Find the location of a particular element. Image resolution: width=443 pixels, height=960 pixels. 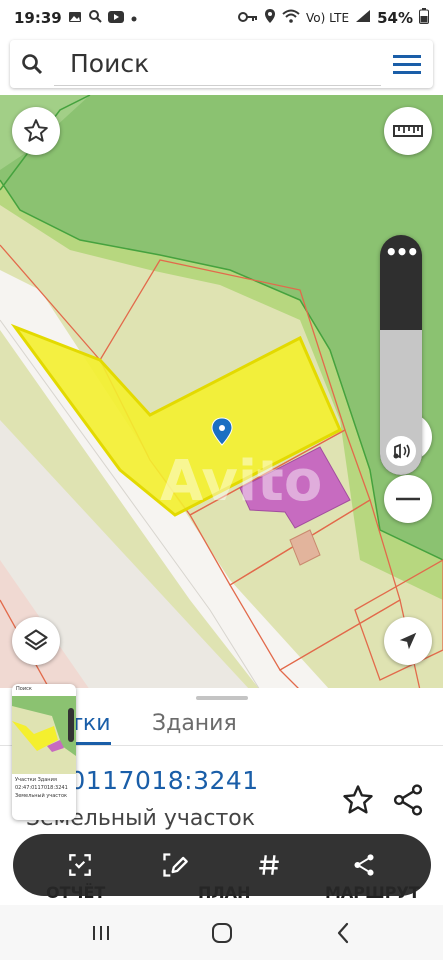

tab-buildings: Здания is located at coordinates (194, 724).